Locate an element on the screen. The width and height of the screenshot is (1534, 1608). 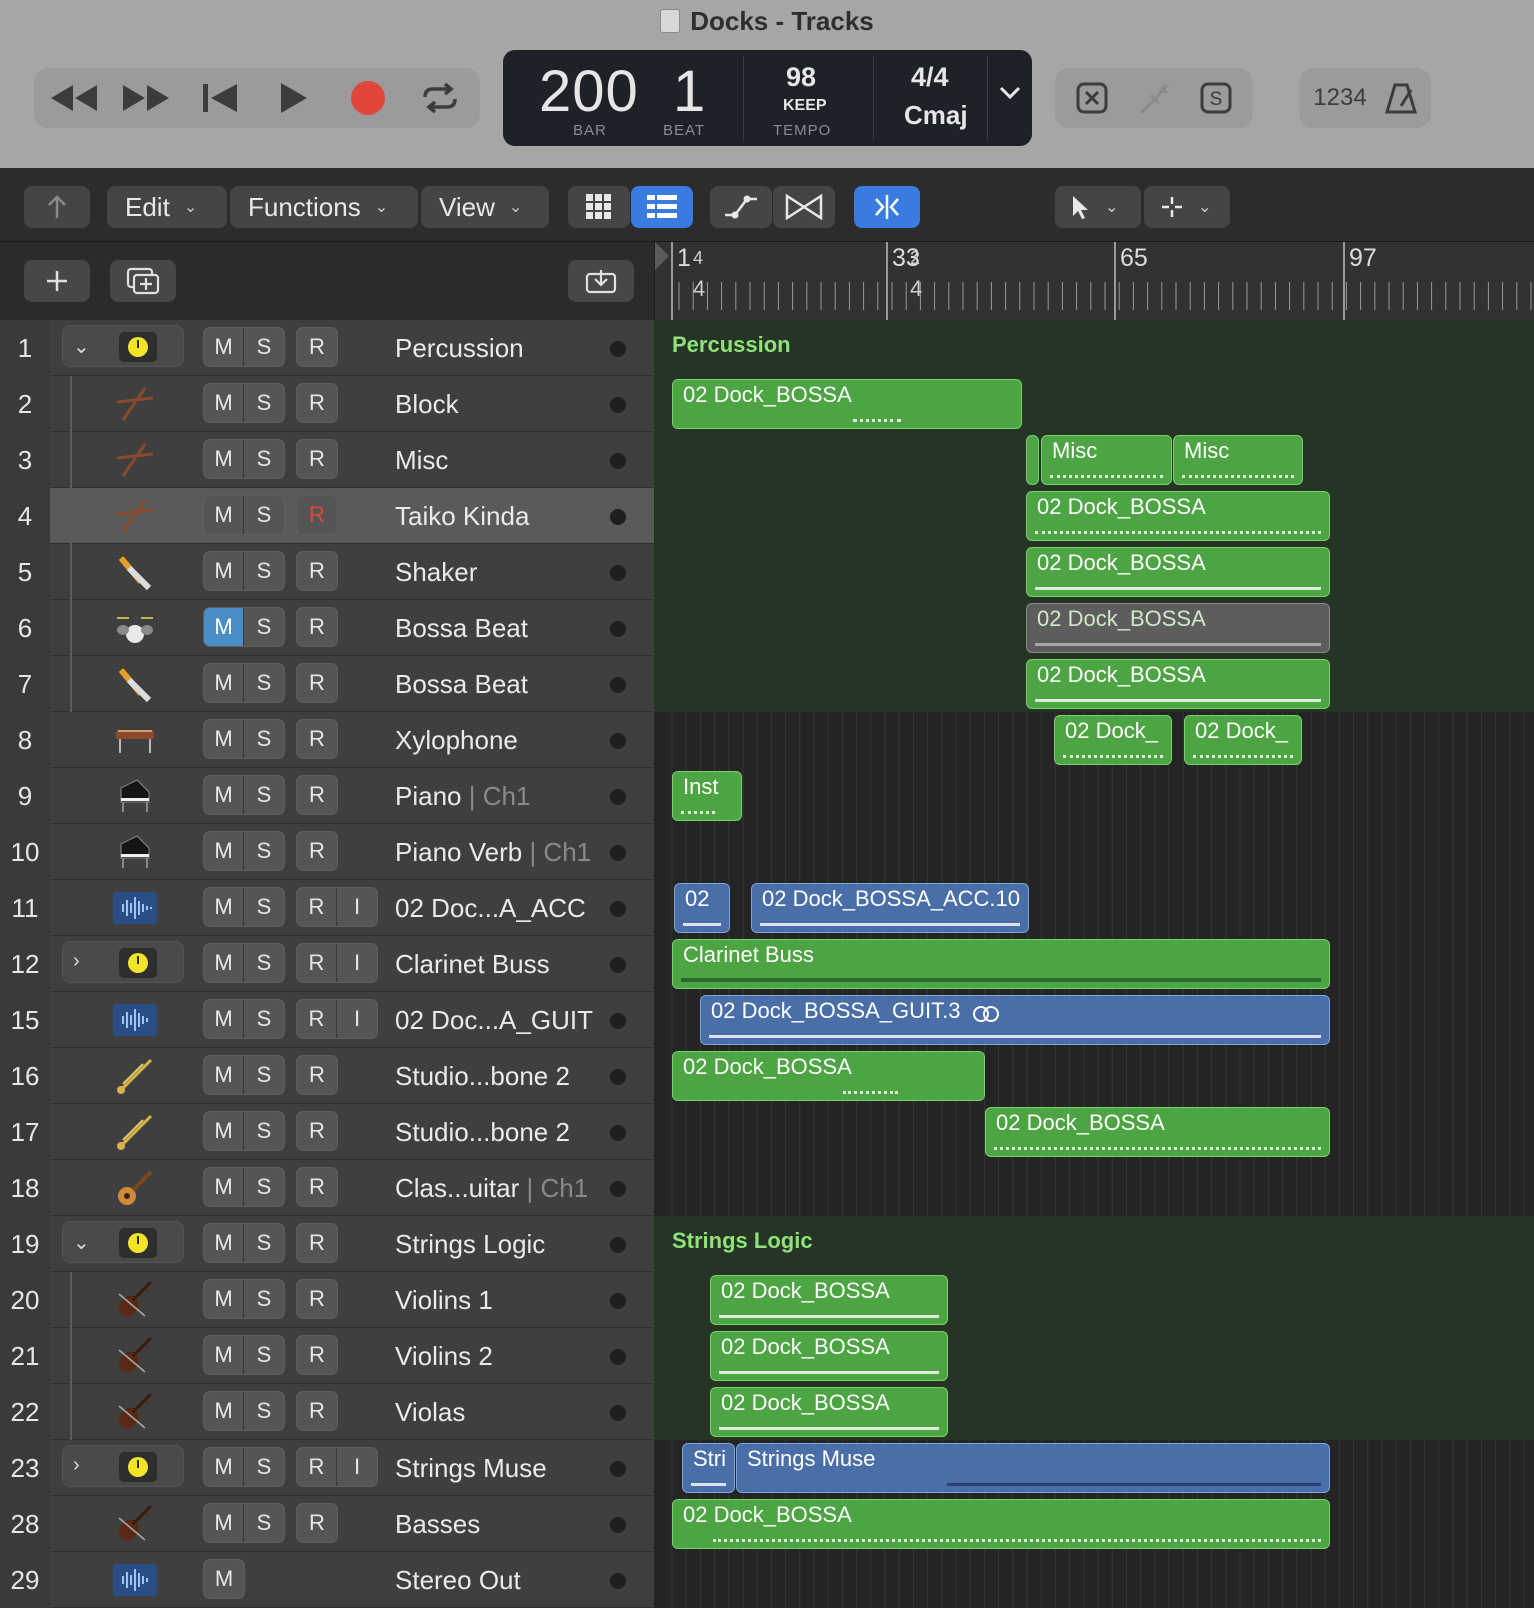
folder-region-strings-logic: Strings Logic is located at coordinates (742, 1241).